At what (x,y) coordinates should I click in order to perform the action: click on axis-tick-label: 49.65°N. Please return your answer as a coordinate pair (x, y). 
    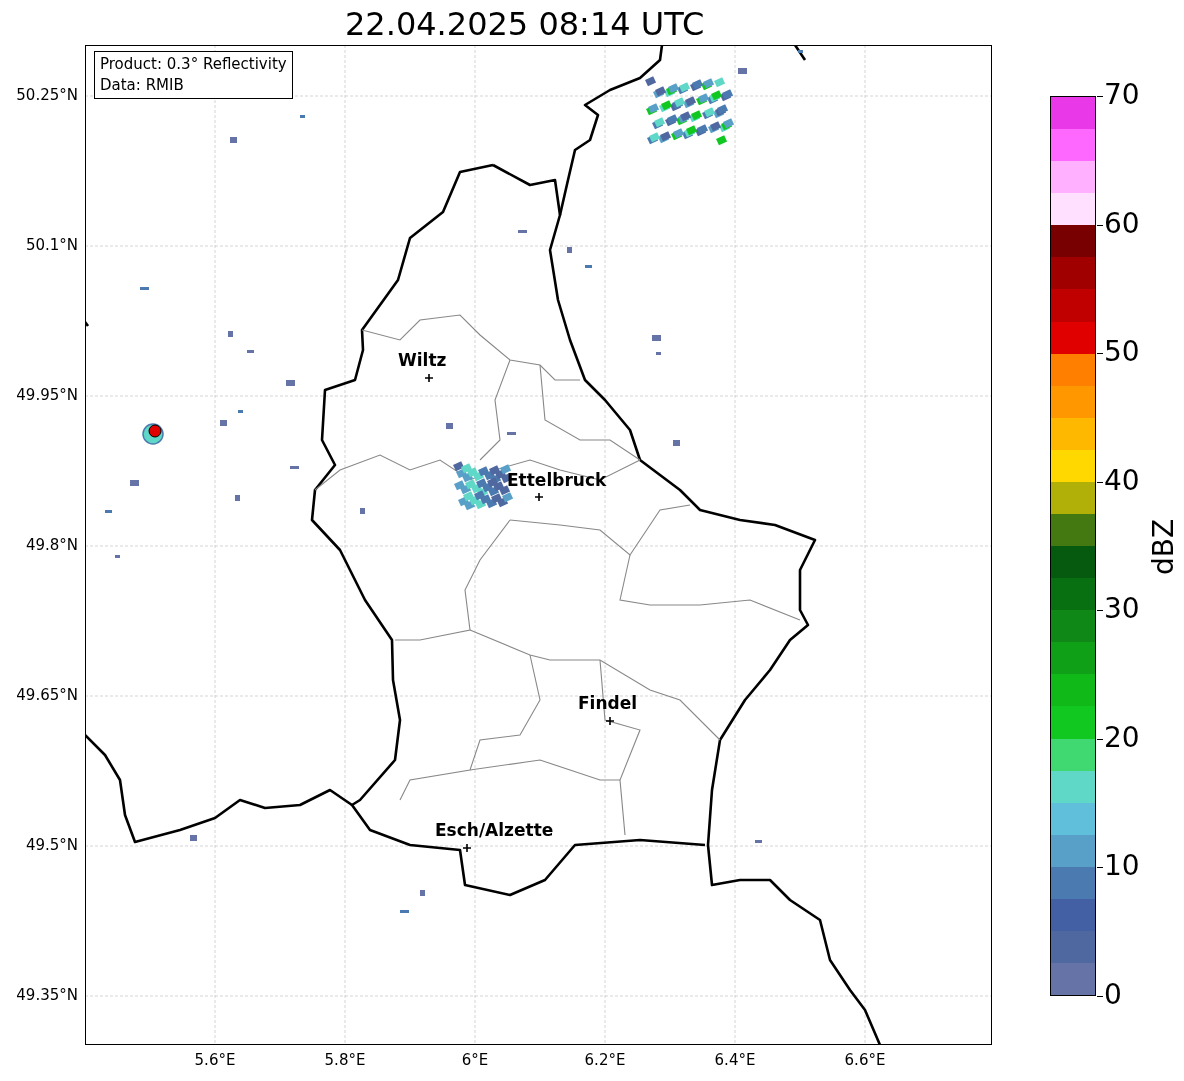
    Looking at the image, I should click on (46, 695).